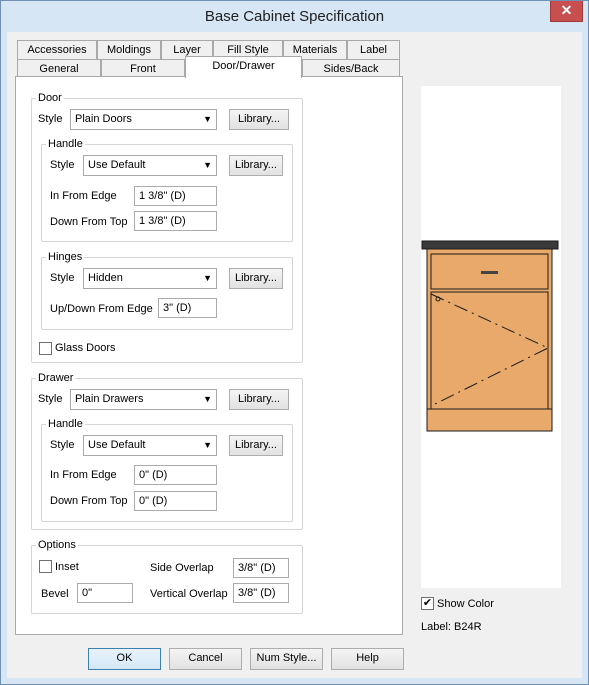 Image resolution: width=589 pixels, height=685 pixels. Describe the element at coordinates (109, 399) in the screenshot. I see `drawer-style-value: Plain Drawers` at that location.